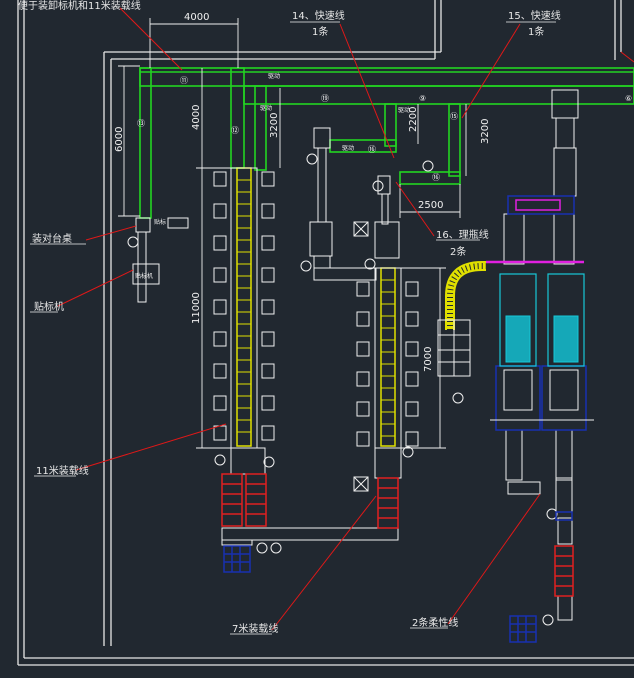 The height and width of the screenshot is (678, 634). What do you see at coordinates (196, 17) in the screenshot?
I see `dim-4000-top: 4000` at bounding box center [196, 17].